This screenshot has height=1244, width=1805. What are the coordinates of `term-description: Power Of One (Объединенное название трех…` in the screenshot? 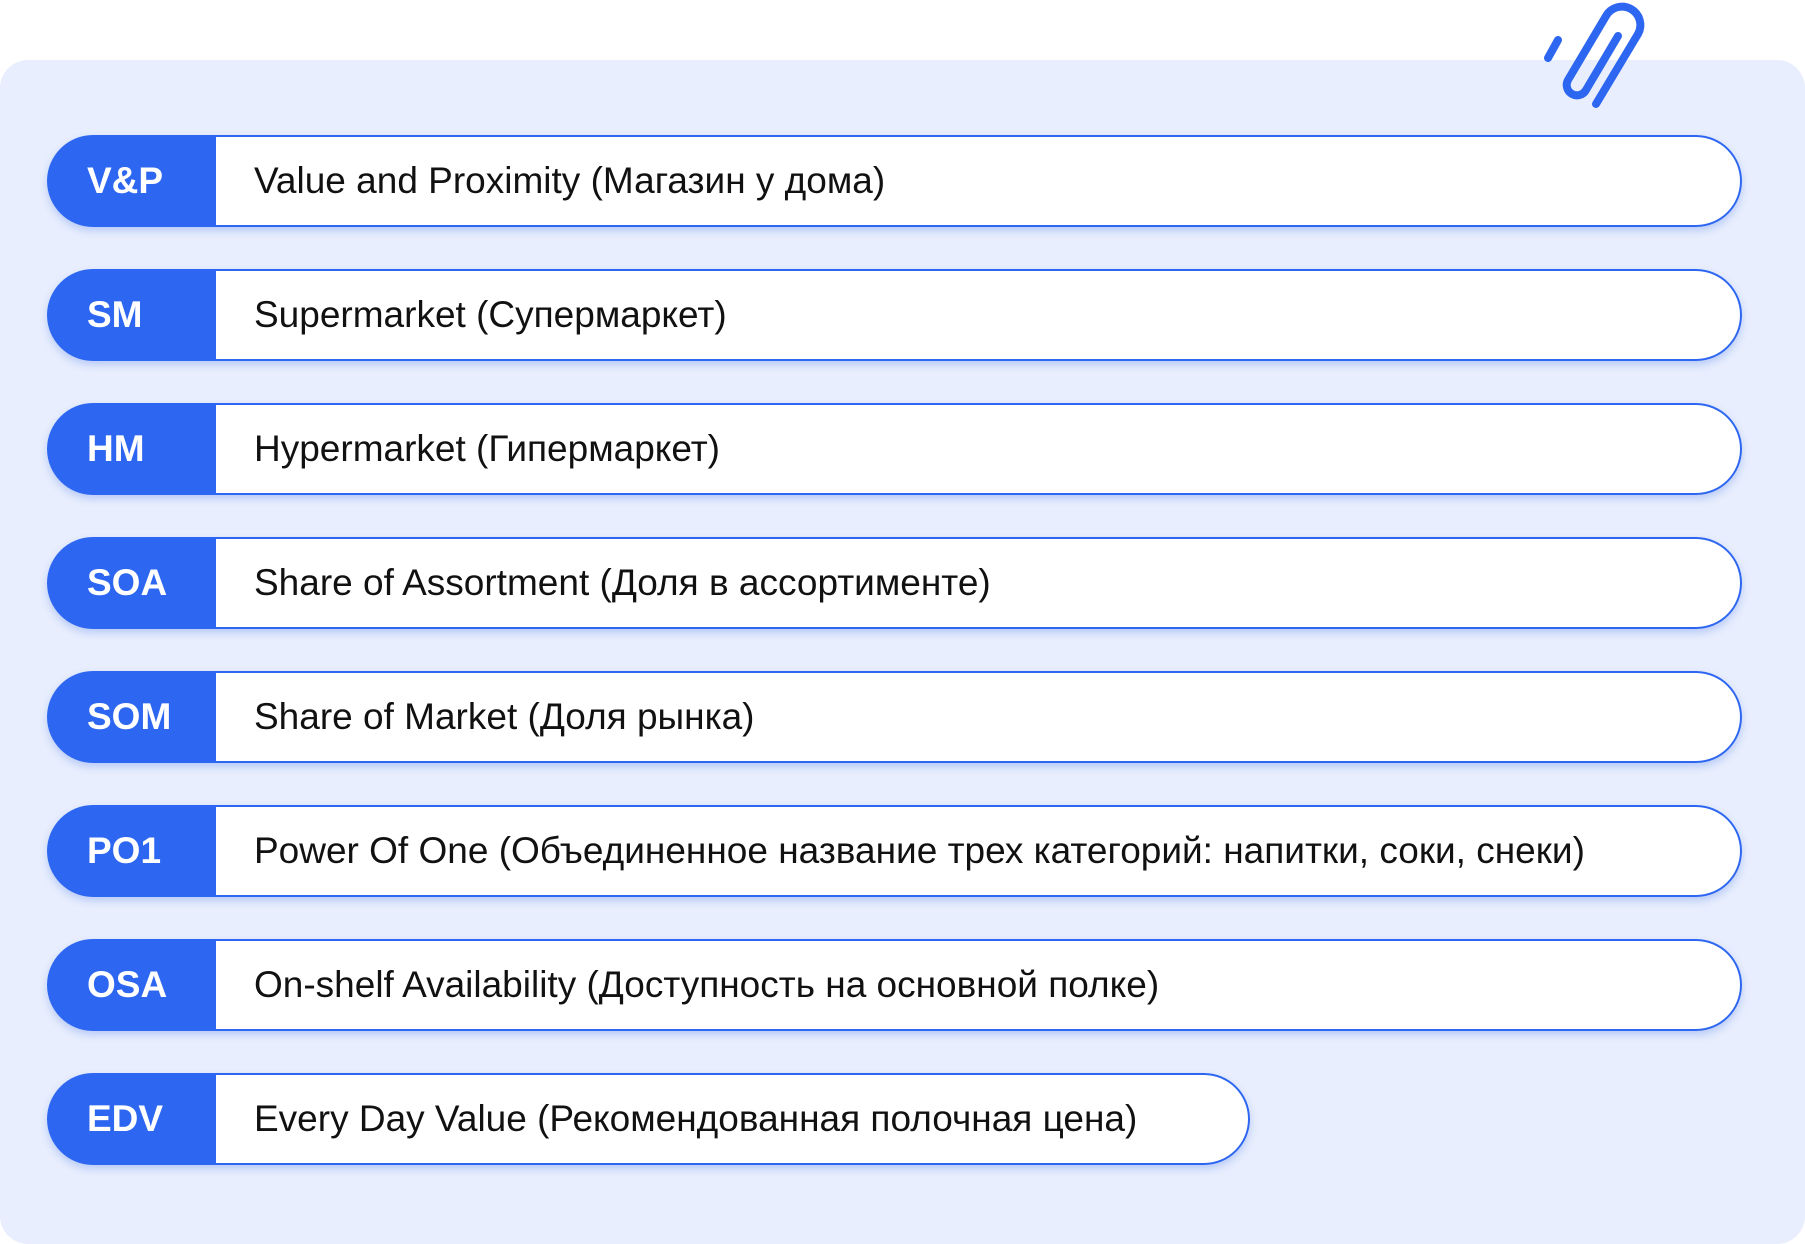 It's located at (979, 851).